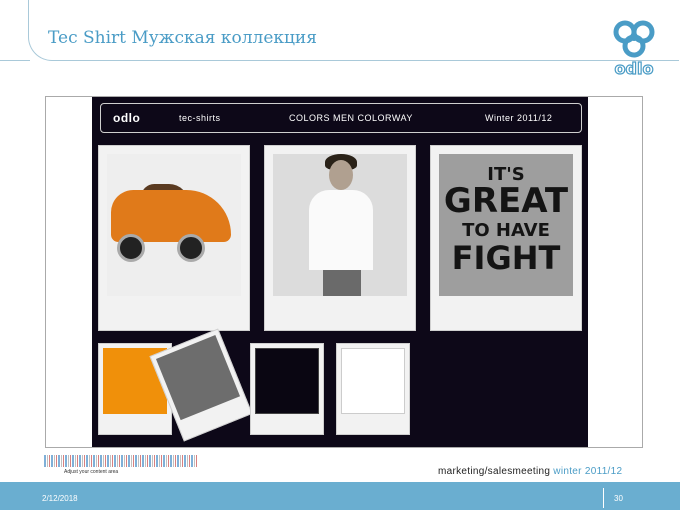 Image resolution: width=680 pixels, height=510 pixels. Describe the element at coordinates (121, 461) in the screenshot. I see `calibration-color-bar` at that location.